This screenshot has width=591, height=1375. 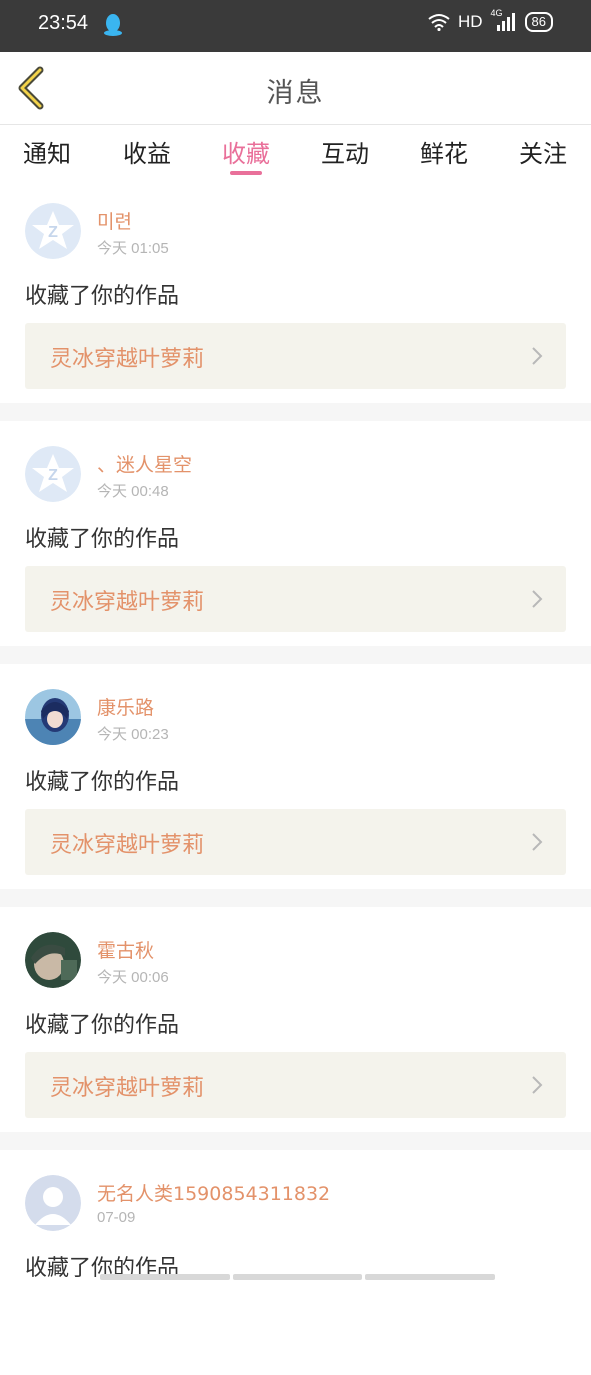 What do you see at coordinates (63, 23) in the screenshot?
I see `status-time: 23:54` at bounding box center [63, 23].